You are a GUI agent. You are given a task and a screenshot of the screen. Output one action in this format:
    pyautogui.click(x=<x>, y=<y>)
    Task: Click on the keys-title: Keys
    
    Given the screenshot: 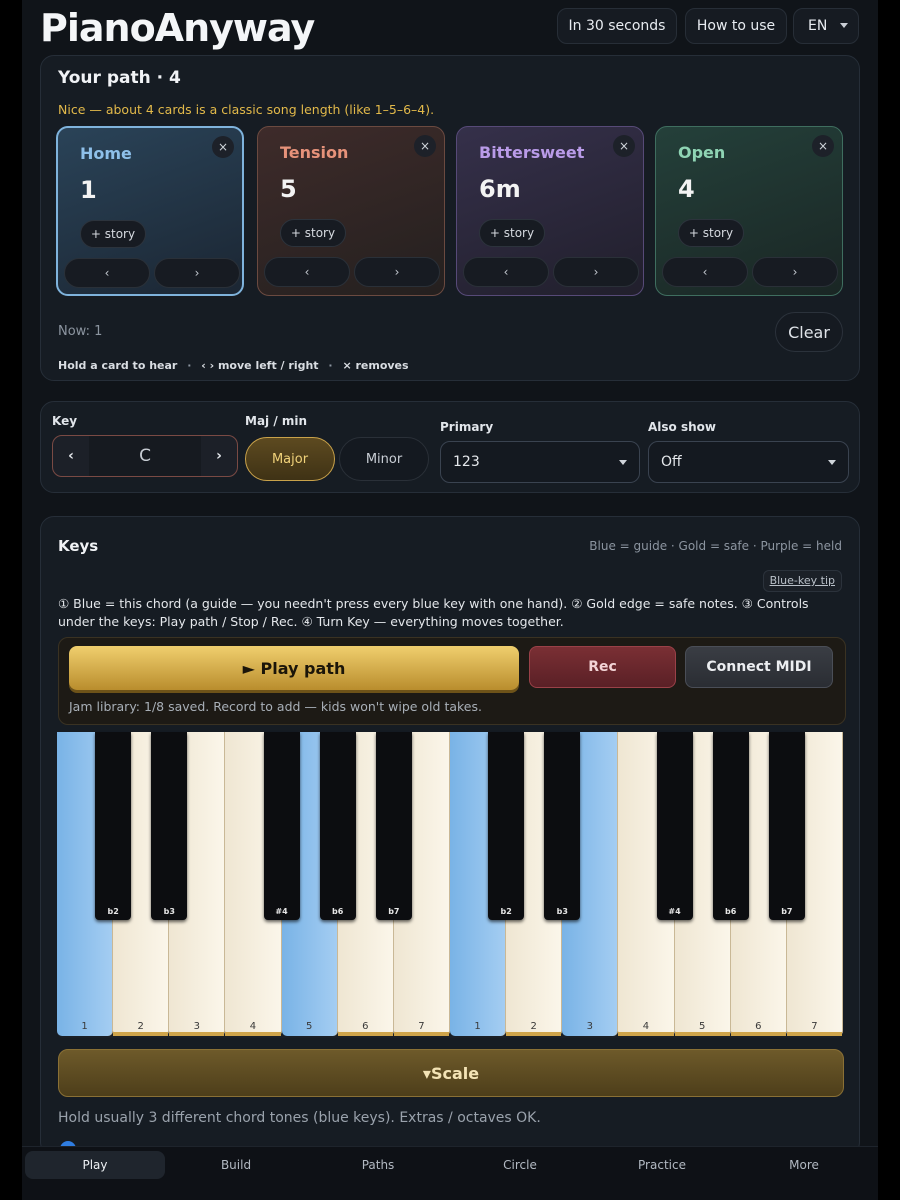 What is the action you would take?
    pyautogui.click(x=78, y=546)
    